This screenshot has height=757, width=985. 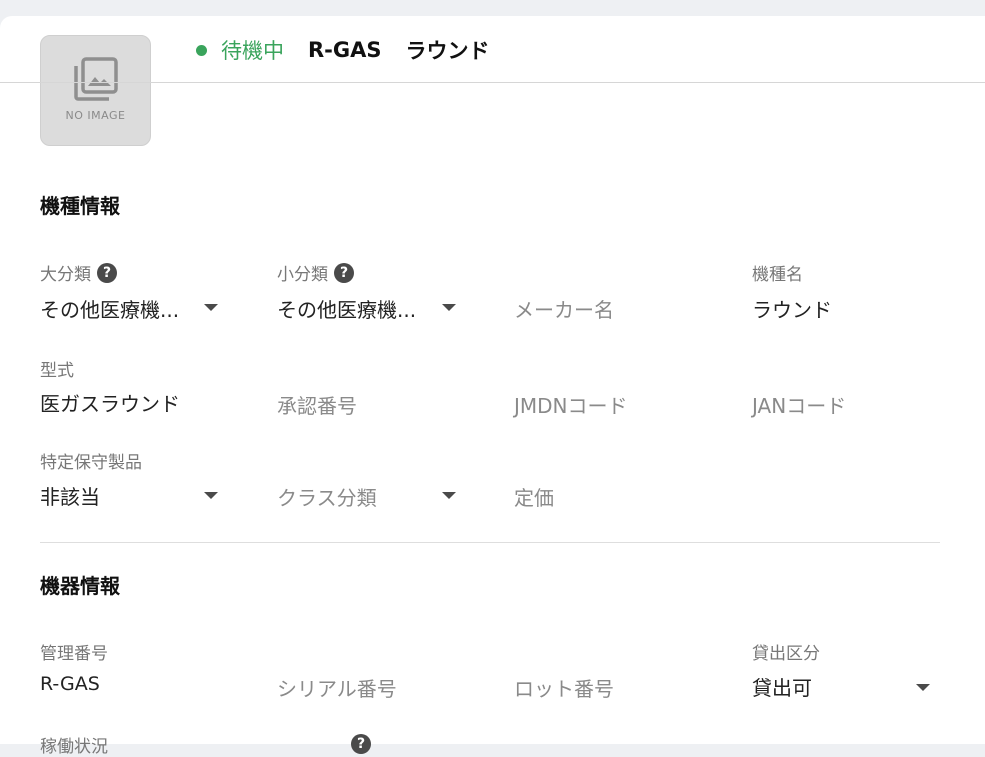 I want to click on model-type-label: 型式, so click(x=57, y=371).